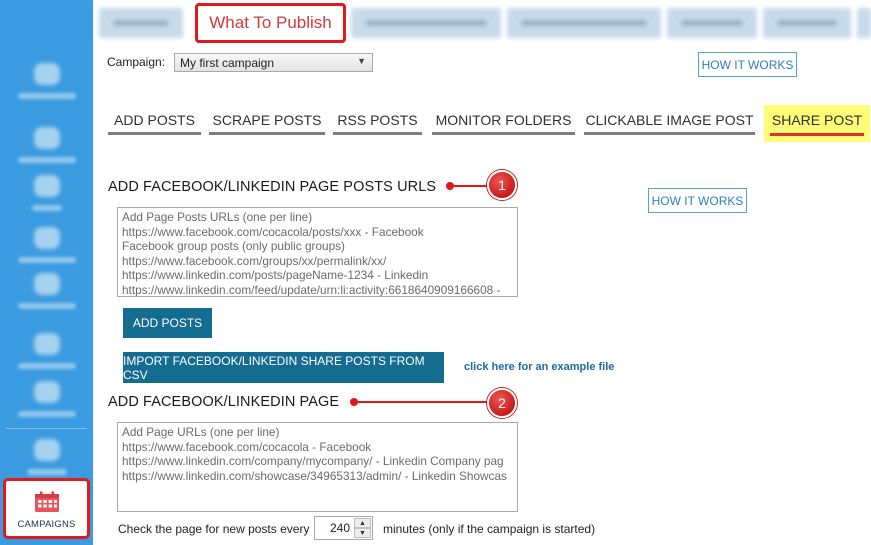  Describe the element at coordinates (136, 62) in the screenshot. I see `campaign-label: Campaign:` at that location.